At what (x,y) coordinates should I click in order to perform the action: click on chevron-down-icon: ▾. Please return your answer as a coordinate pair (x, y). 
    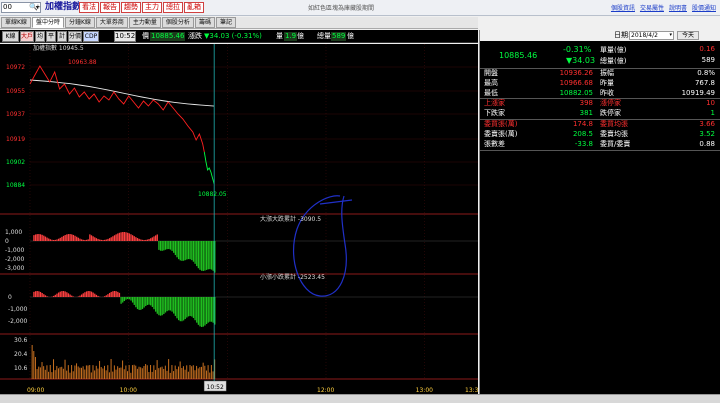
    Looking at the image, I should click on (670, 35).